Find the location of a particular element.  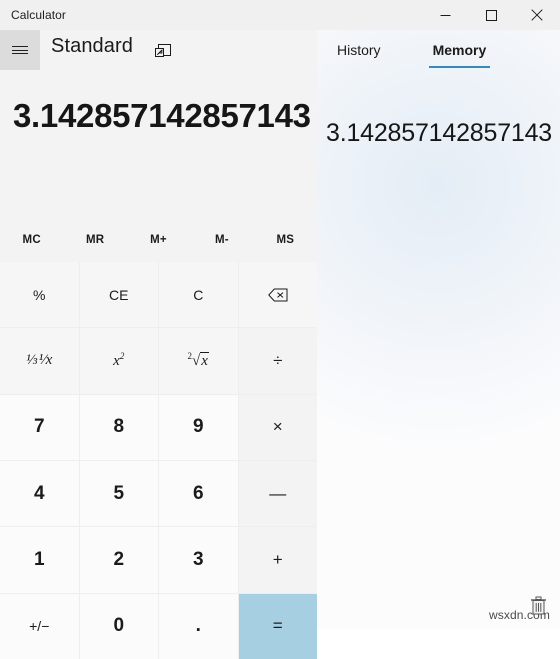

three-label: 3 is located at coordinates (198, 559).